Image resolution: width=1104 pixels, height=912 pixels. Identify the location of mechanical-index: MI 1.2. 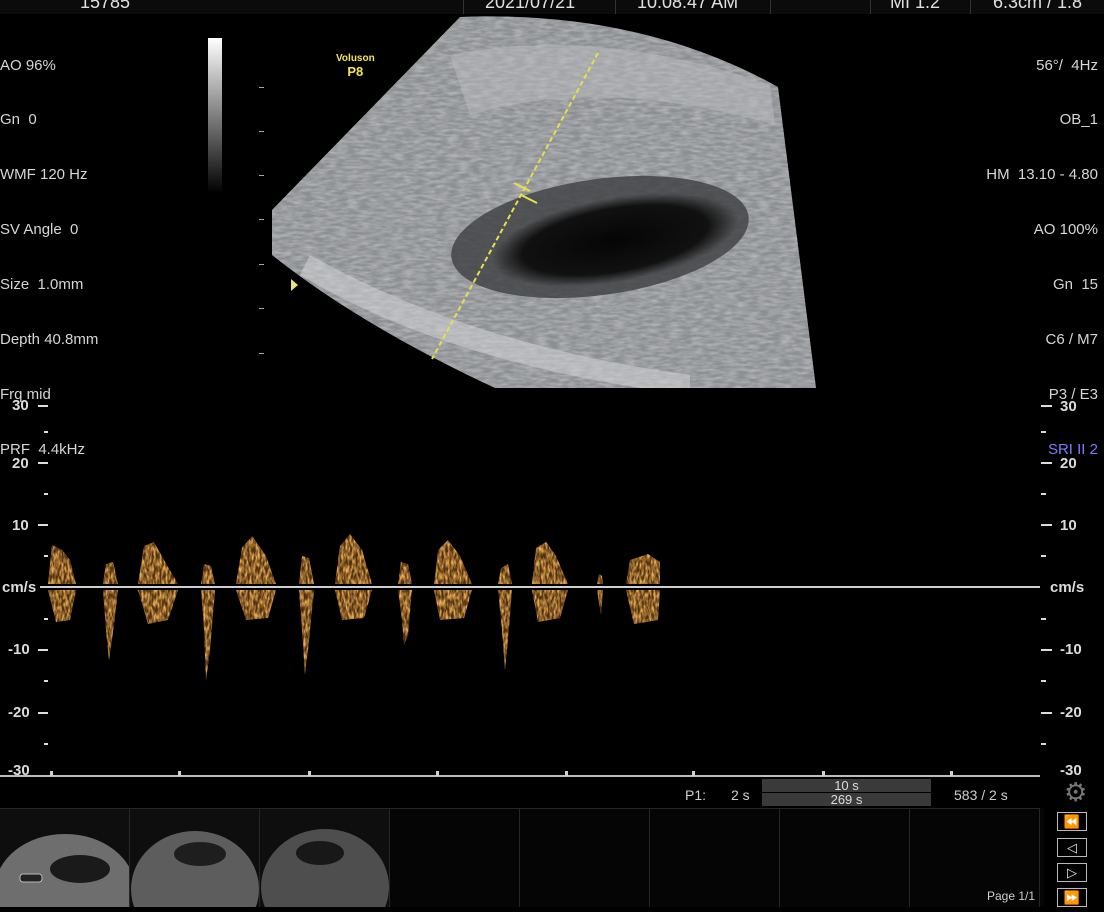
(915, 6).